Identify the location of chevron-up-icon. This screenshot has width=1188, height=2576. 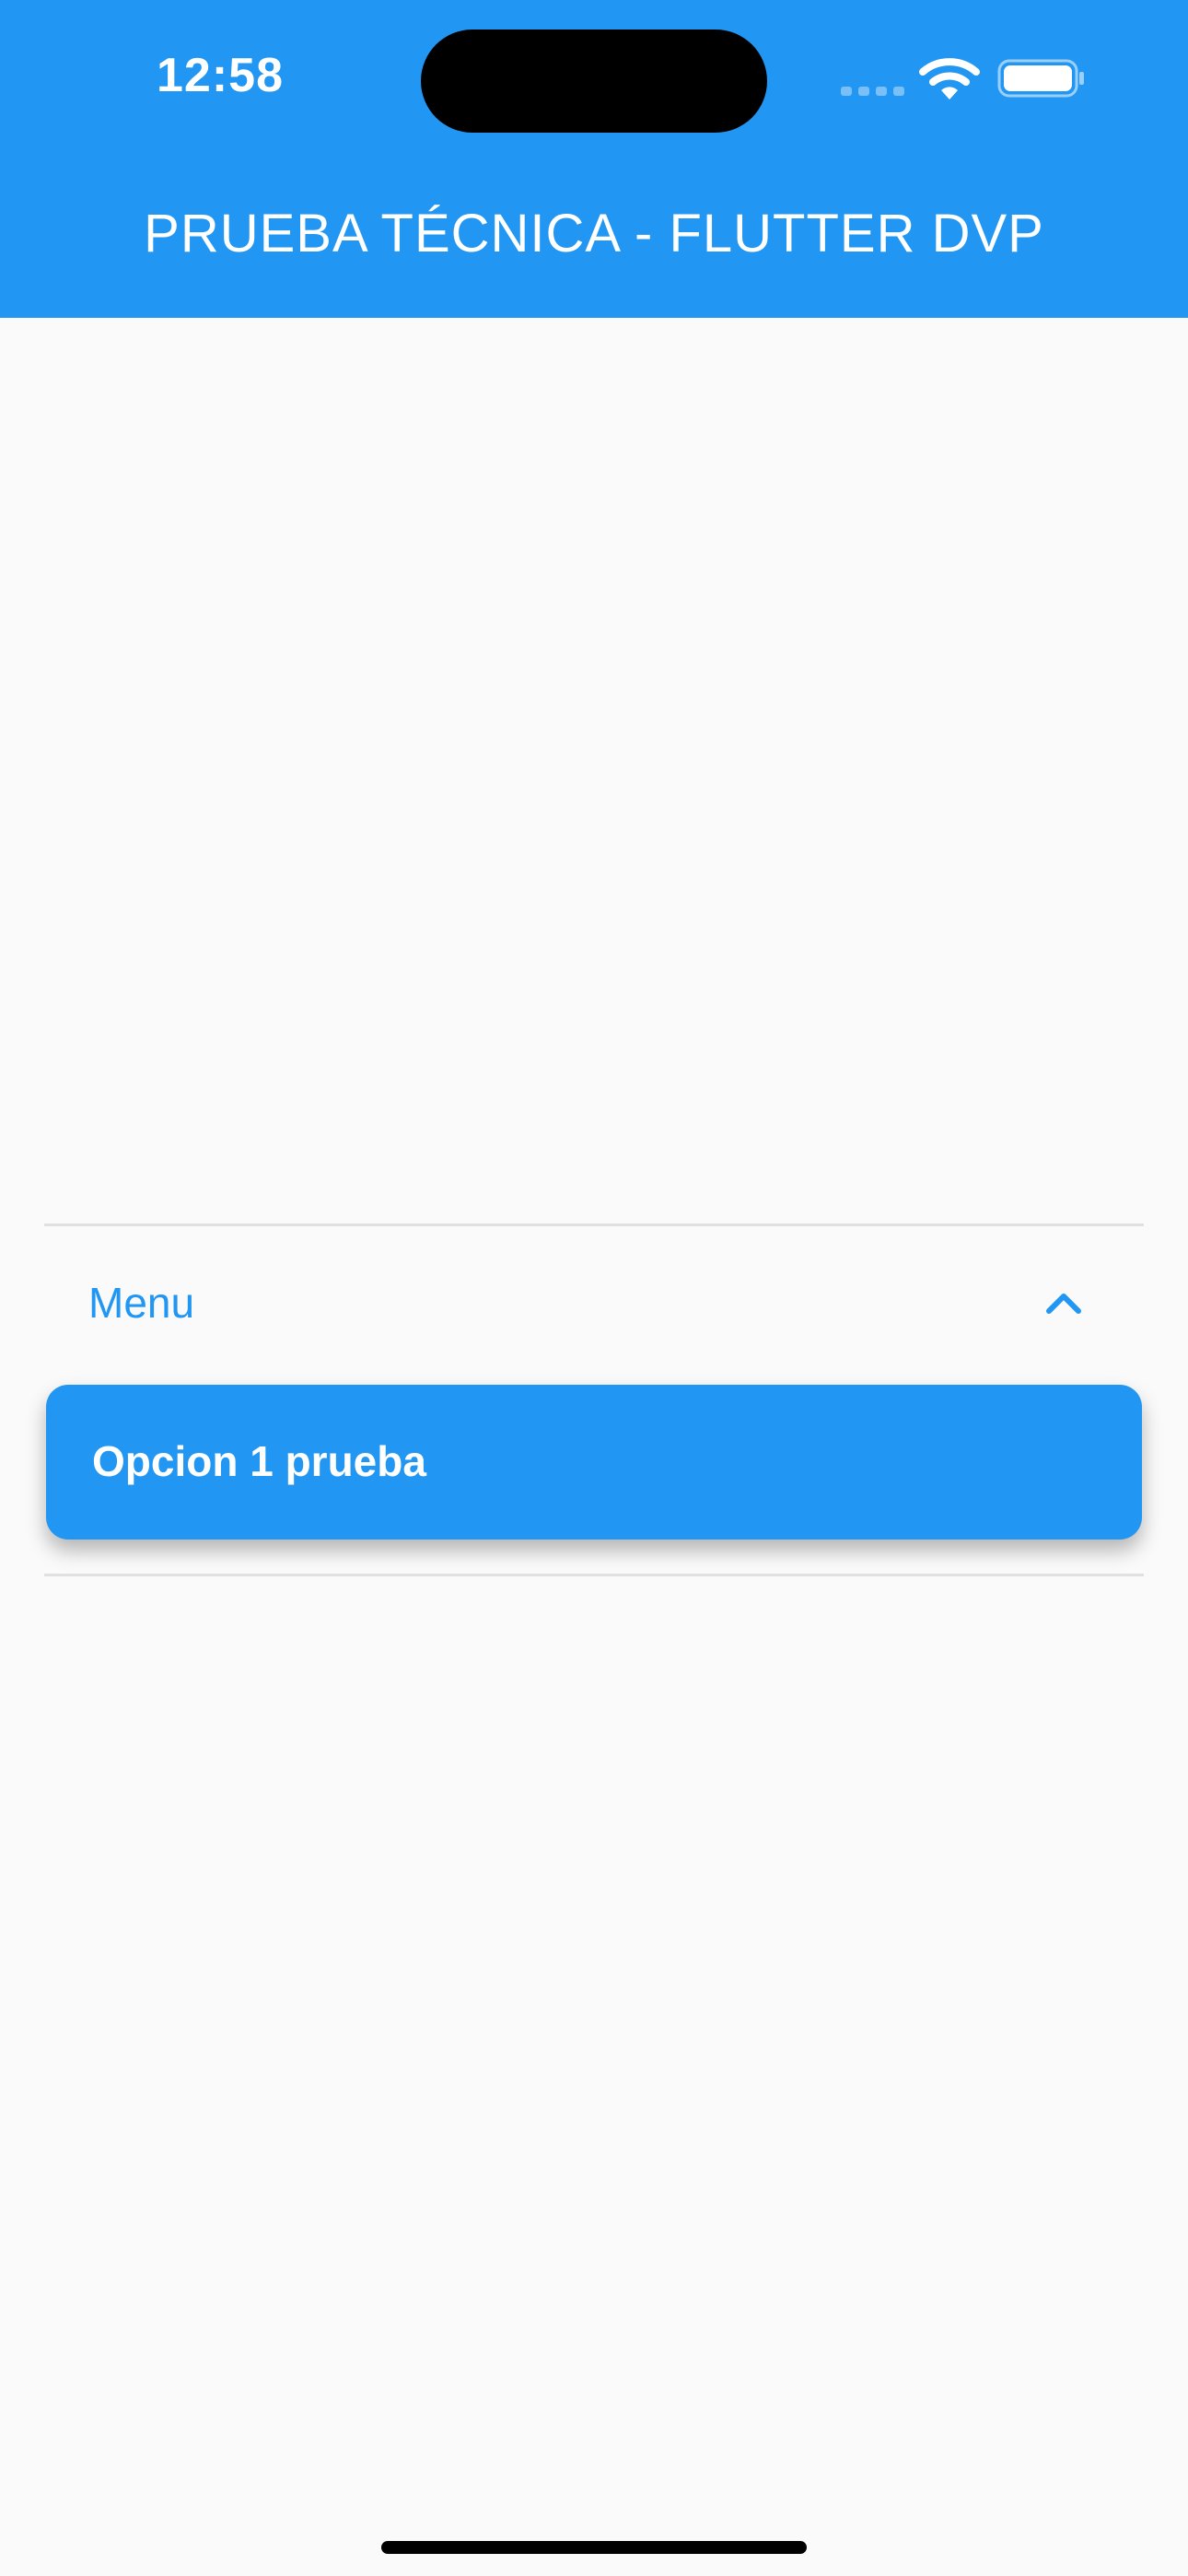
(1063, 1303).